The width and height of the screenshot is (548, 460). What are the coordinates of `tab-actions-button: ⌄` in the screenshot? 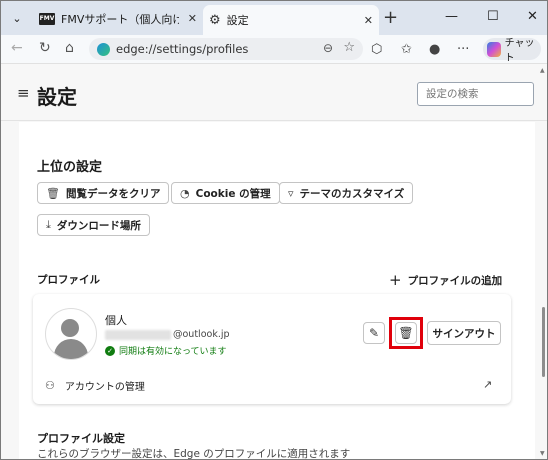 It's located at (17, 18).